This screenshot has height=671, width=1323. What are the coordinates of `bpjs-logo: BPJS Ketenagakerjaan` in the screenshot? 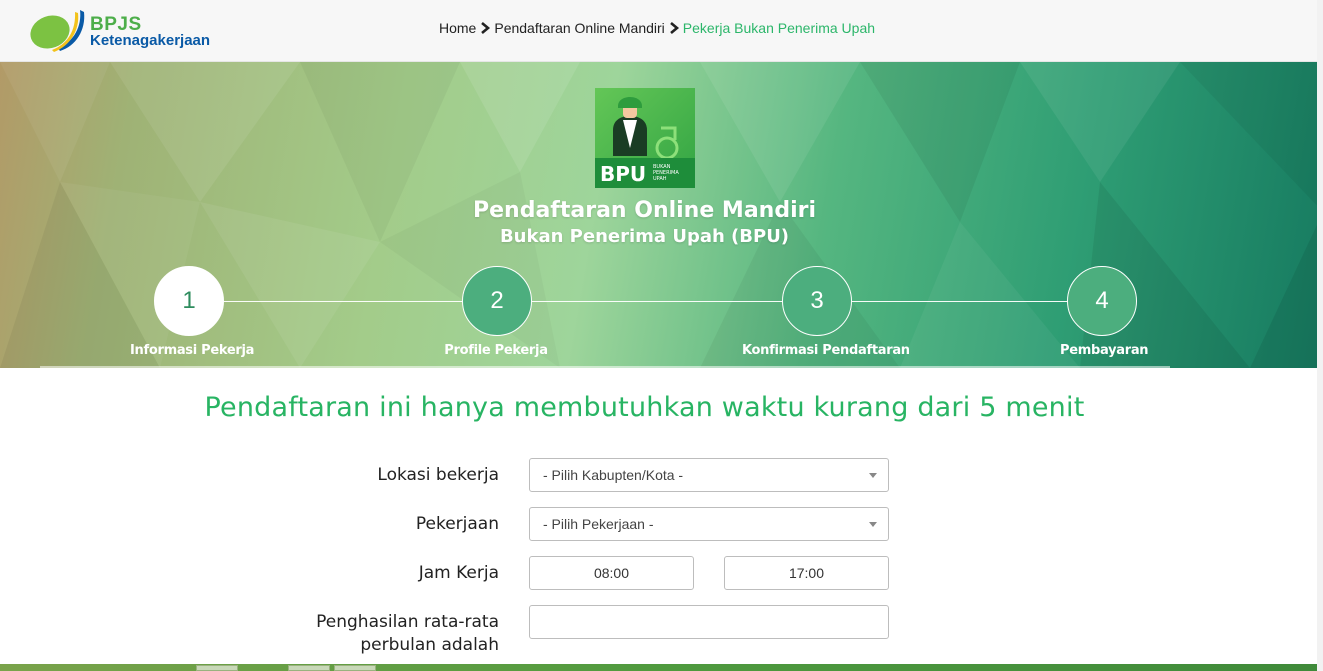 It's located at (128, 30).